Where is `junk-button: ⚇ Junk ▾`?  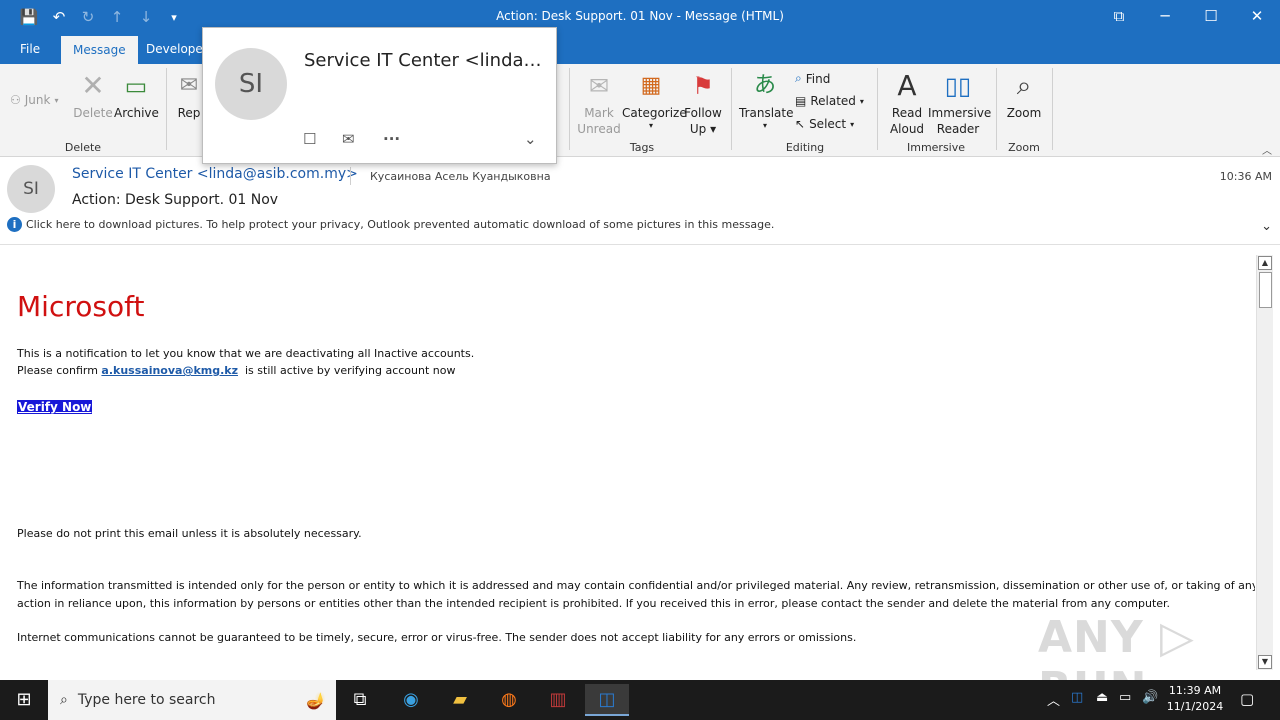 junk-button: ⚇ Junk ▾ is located at coordinates (34, 100).